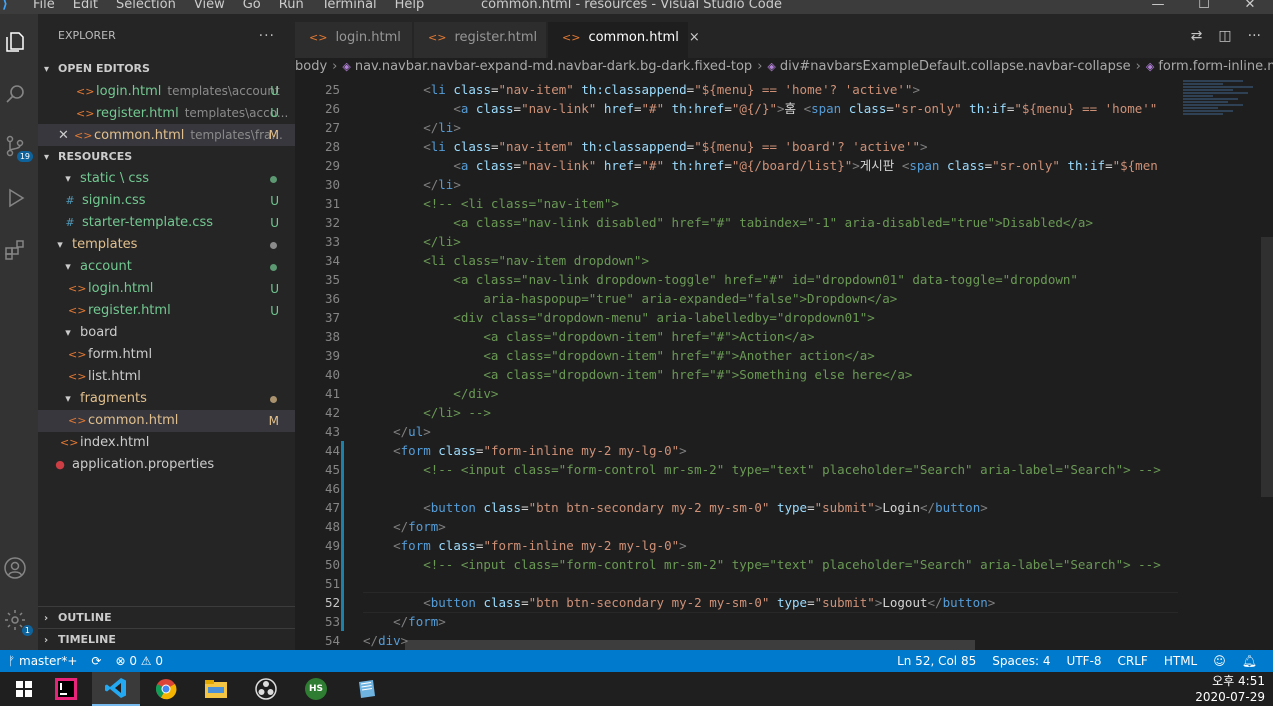  Describe the element at coordinates (431, 393) in the screenshot. I see `code-line: </div>` at that location.